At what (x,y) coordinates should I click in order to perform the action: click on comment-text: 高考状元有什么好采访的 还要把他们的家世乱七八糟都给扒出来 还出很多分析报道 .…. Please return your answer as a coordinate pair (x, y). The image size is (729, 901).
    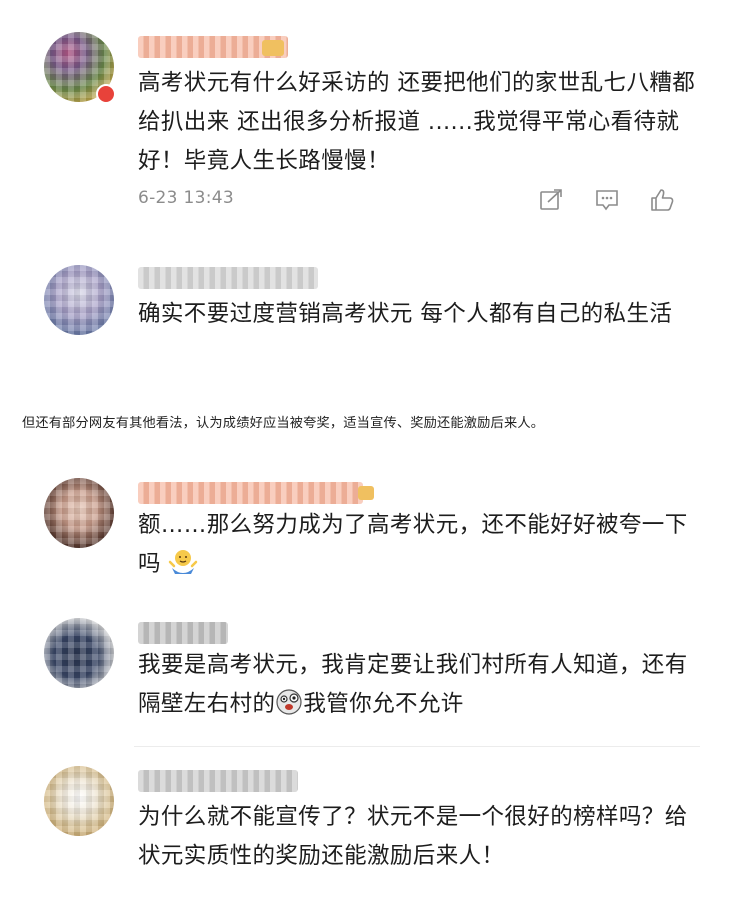
    Looking at the image, I should click on (417, 122).